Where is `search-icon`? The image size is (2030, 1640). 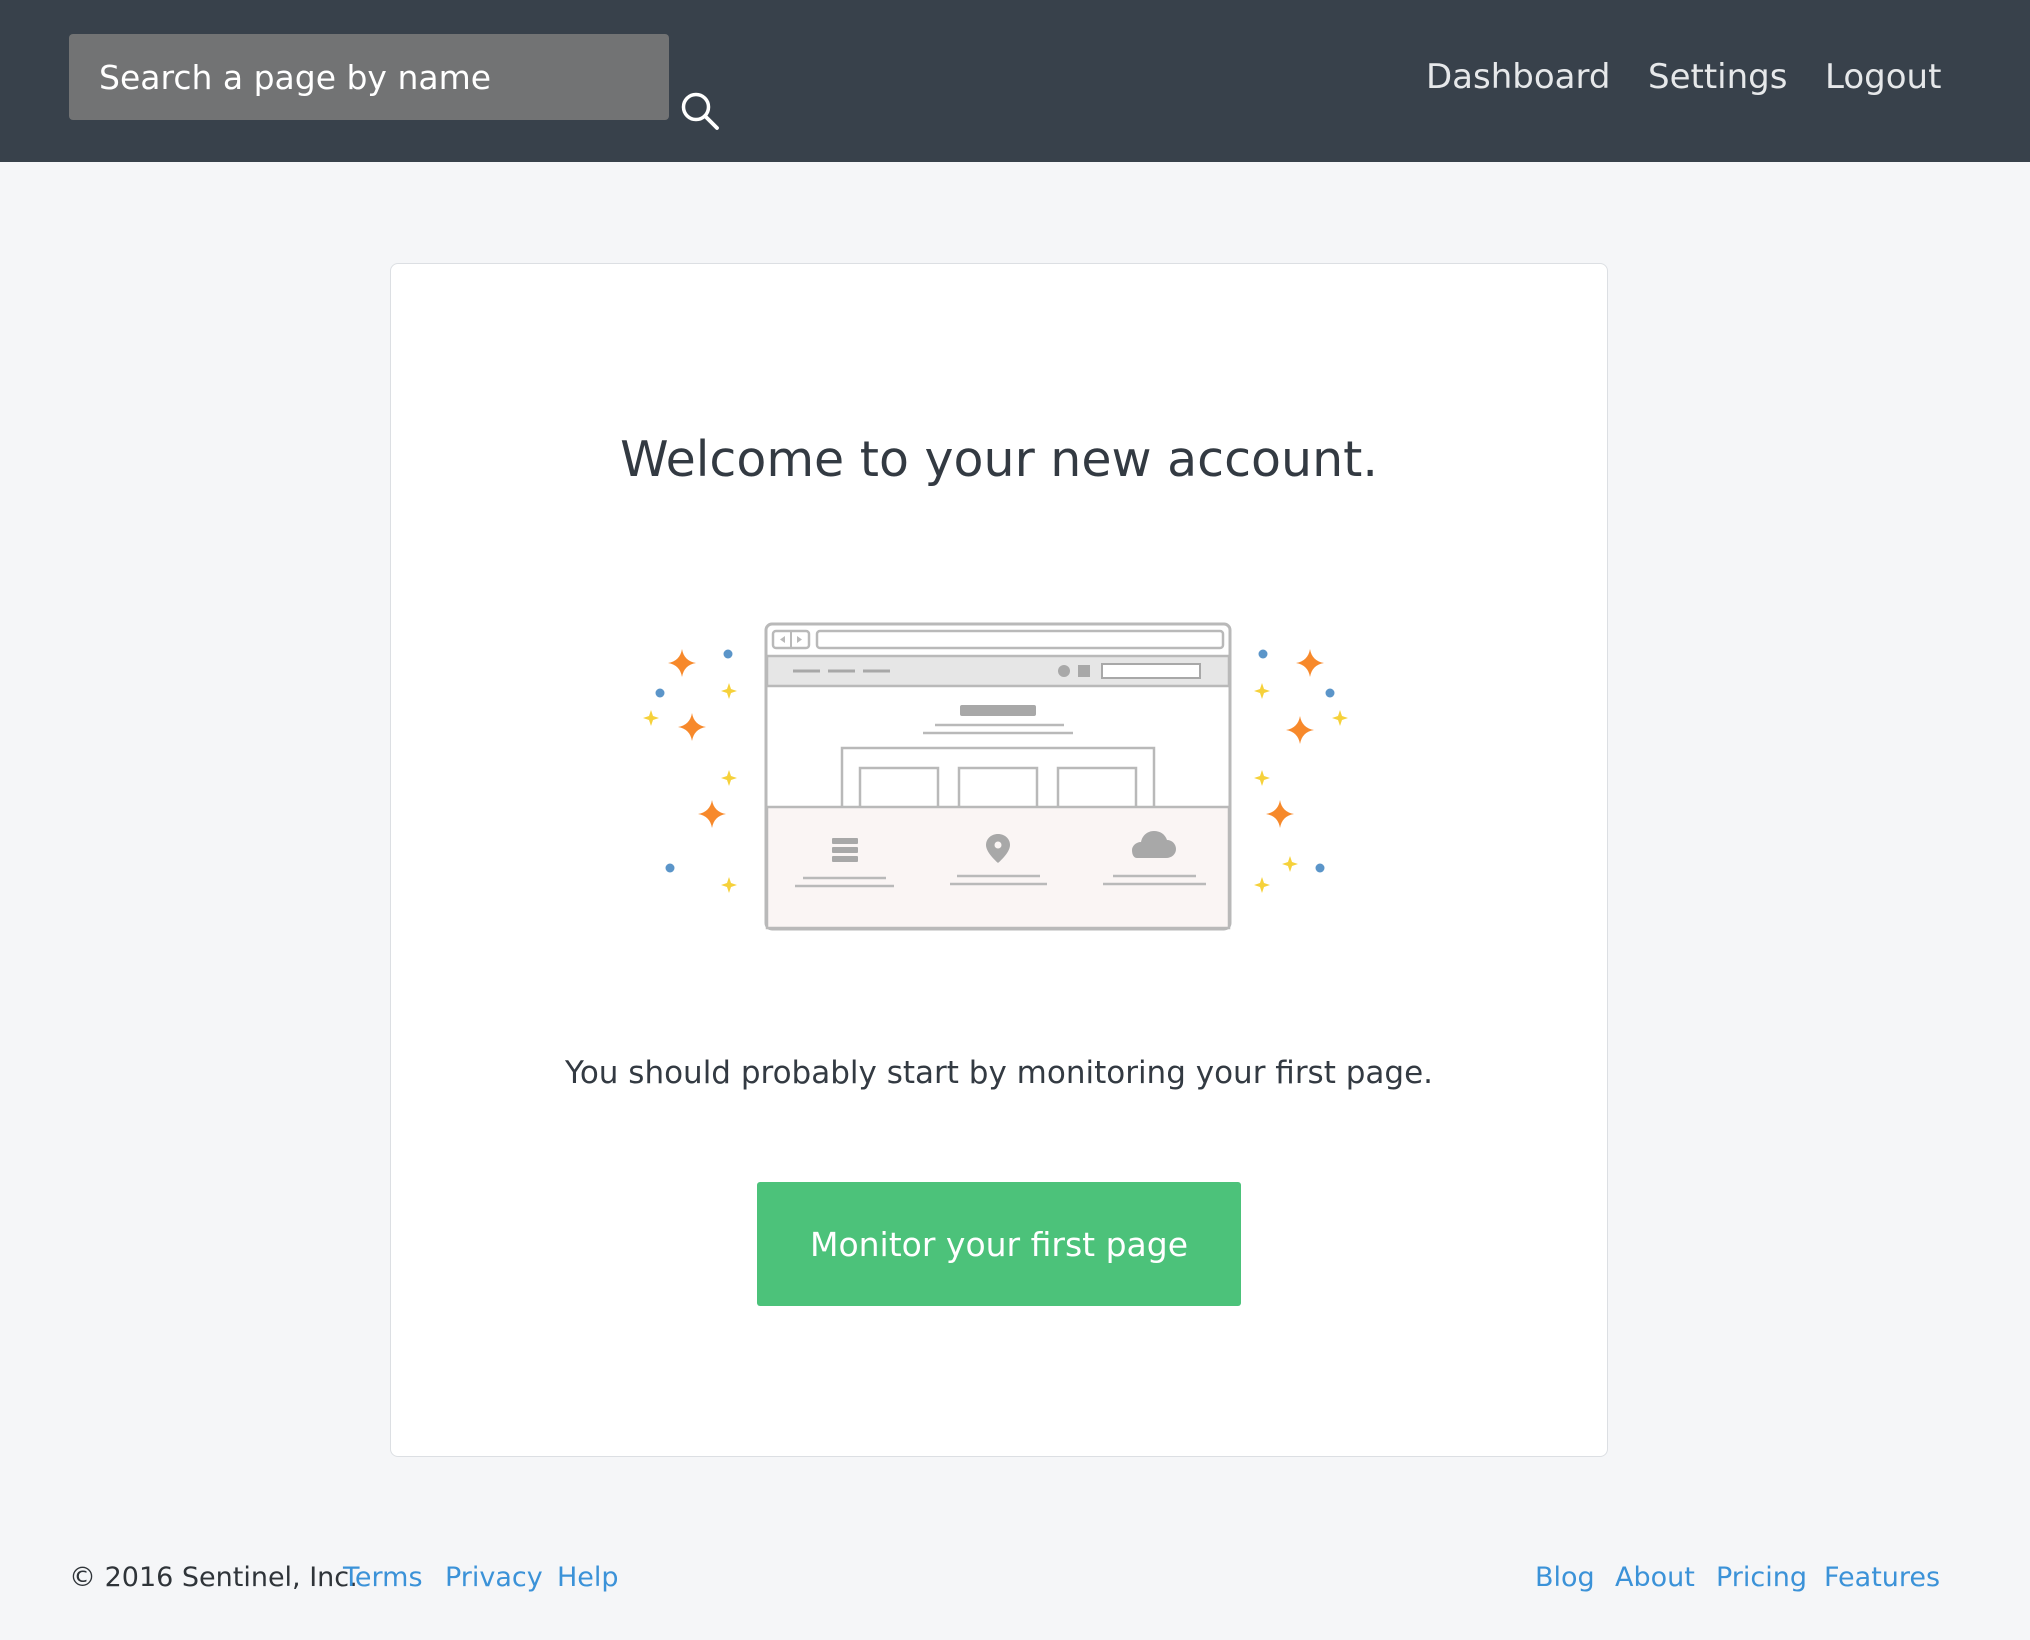
search-icon is located at coordinates (700, 111).